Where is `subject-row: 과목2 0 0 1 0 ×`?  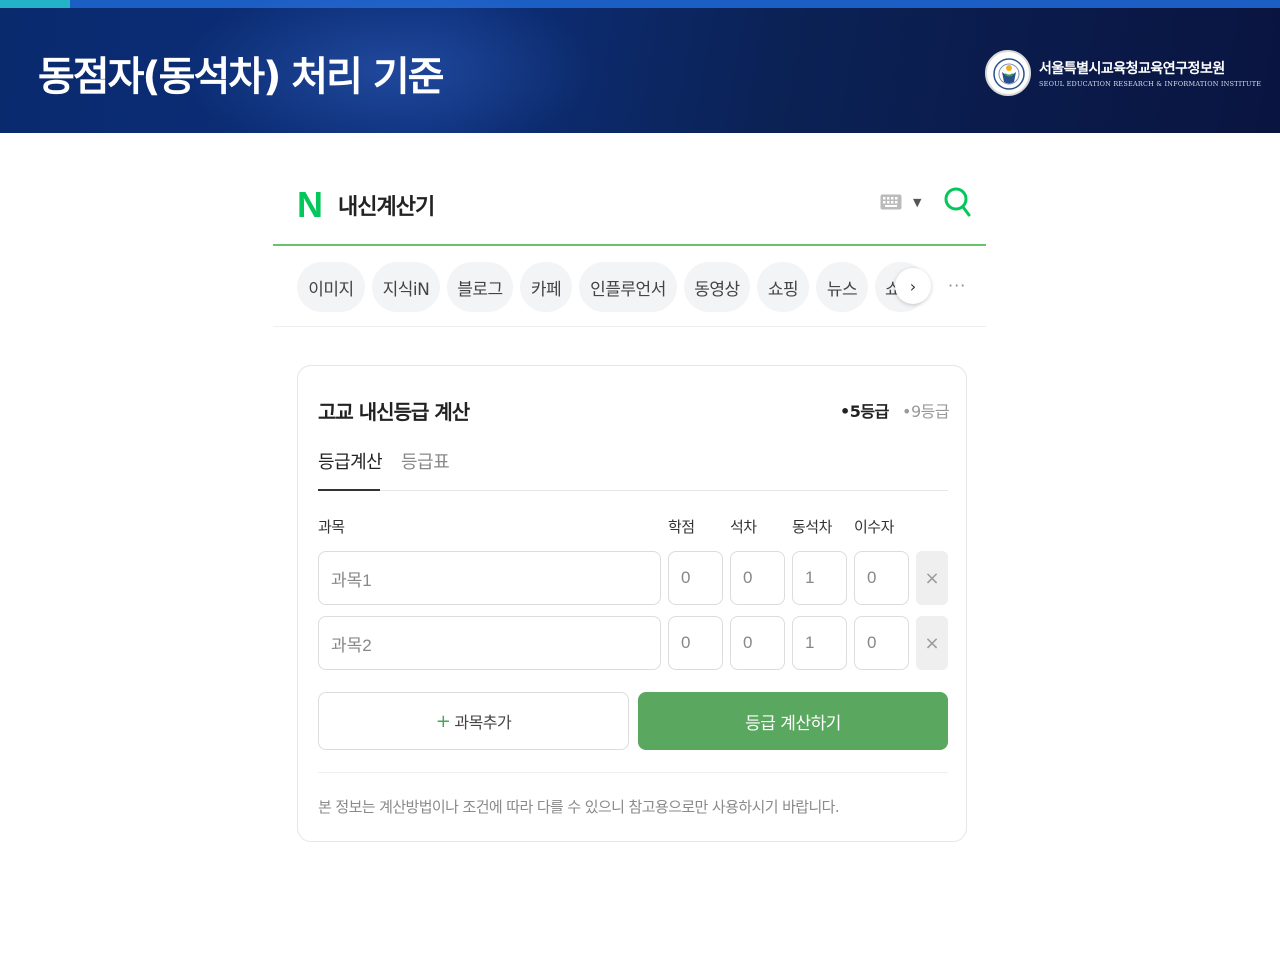 subject-row: 과목2 0 0 1 0 × is located at coordinates (633, 643).